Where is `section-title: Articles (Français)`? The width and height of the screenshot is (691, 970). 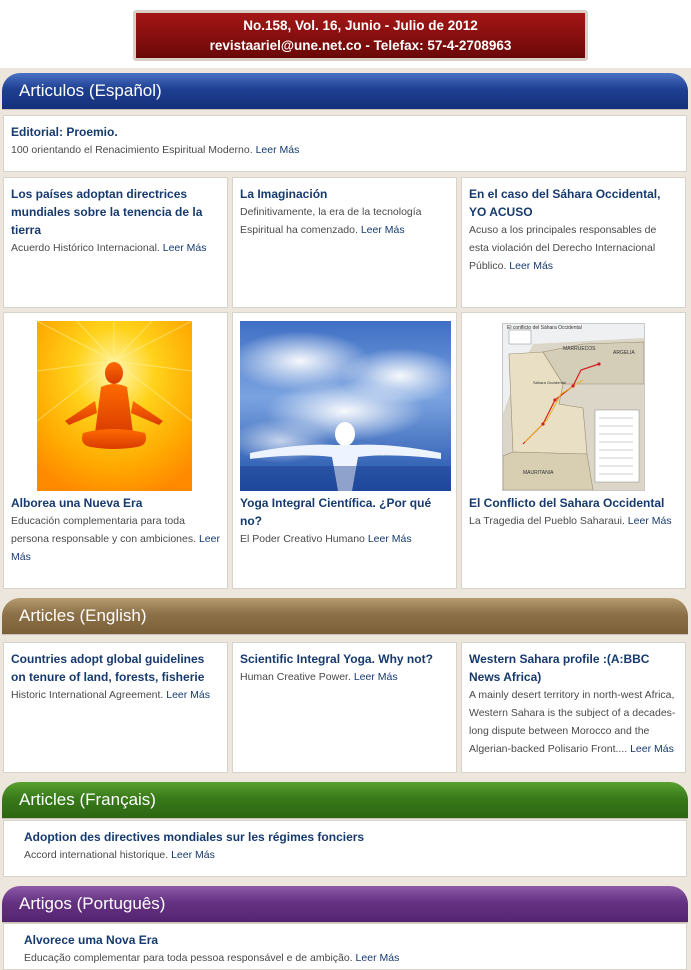
section-title: Articles (Français) is located at coordinates (87, 799).